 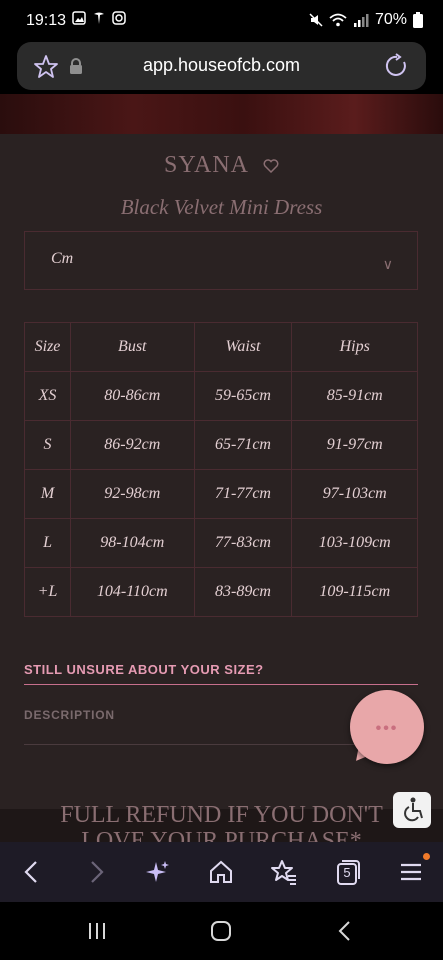 What do you see at coordinates (132, 347) in the screenshot?
I see `header-cell: Bust` at bounding box center [132, 347].